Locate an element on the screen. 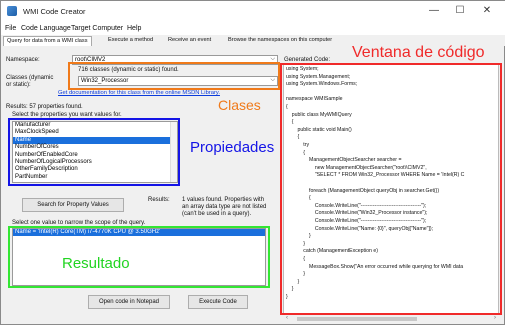 The image size is (505, 325). code-horizontal-scrollbar: ‹ › is located at coordinates (391, 318).